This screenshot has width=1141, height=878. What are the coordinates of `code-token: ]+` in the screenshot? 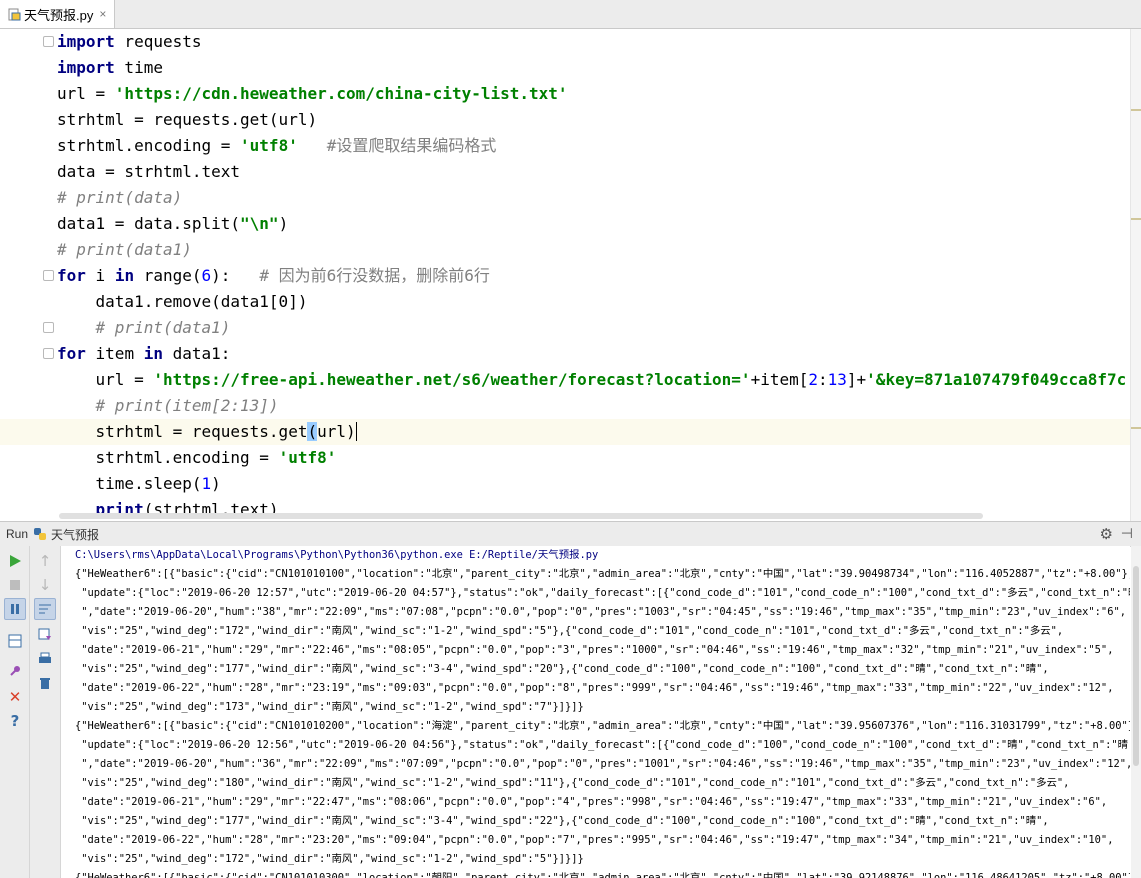 It's located at (856, 379).